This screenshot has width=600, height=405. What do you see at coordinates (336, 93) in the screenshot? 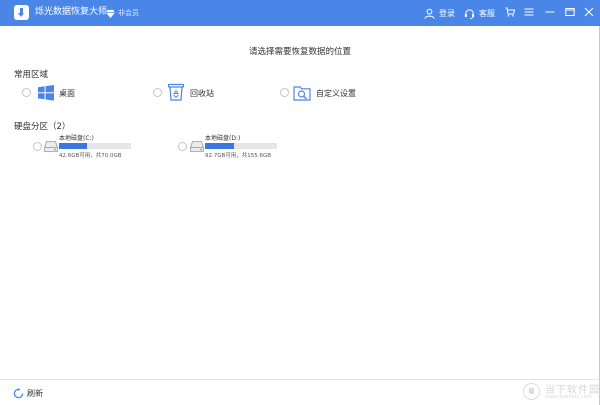
I see `location-label-custom: 自定义设置` at bounding box center [336, 93].